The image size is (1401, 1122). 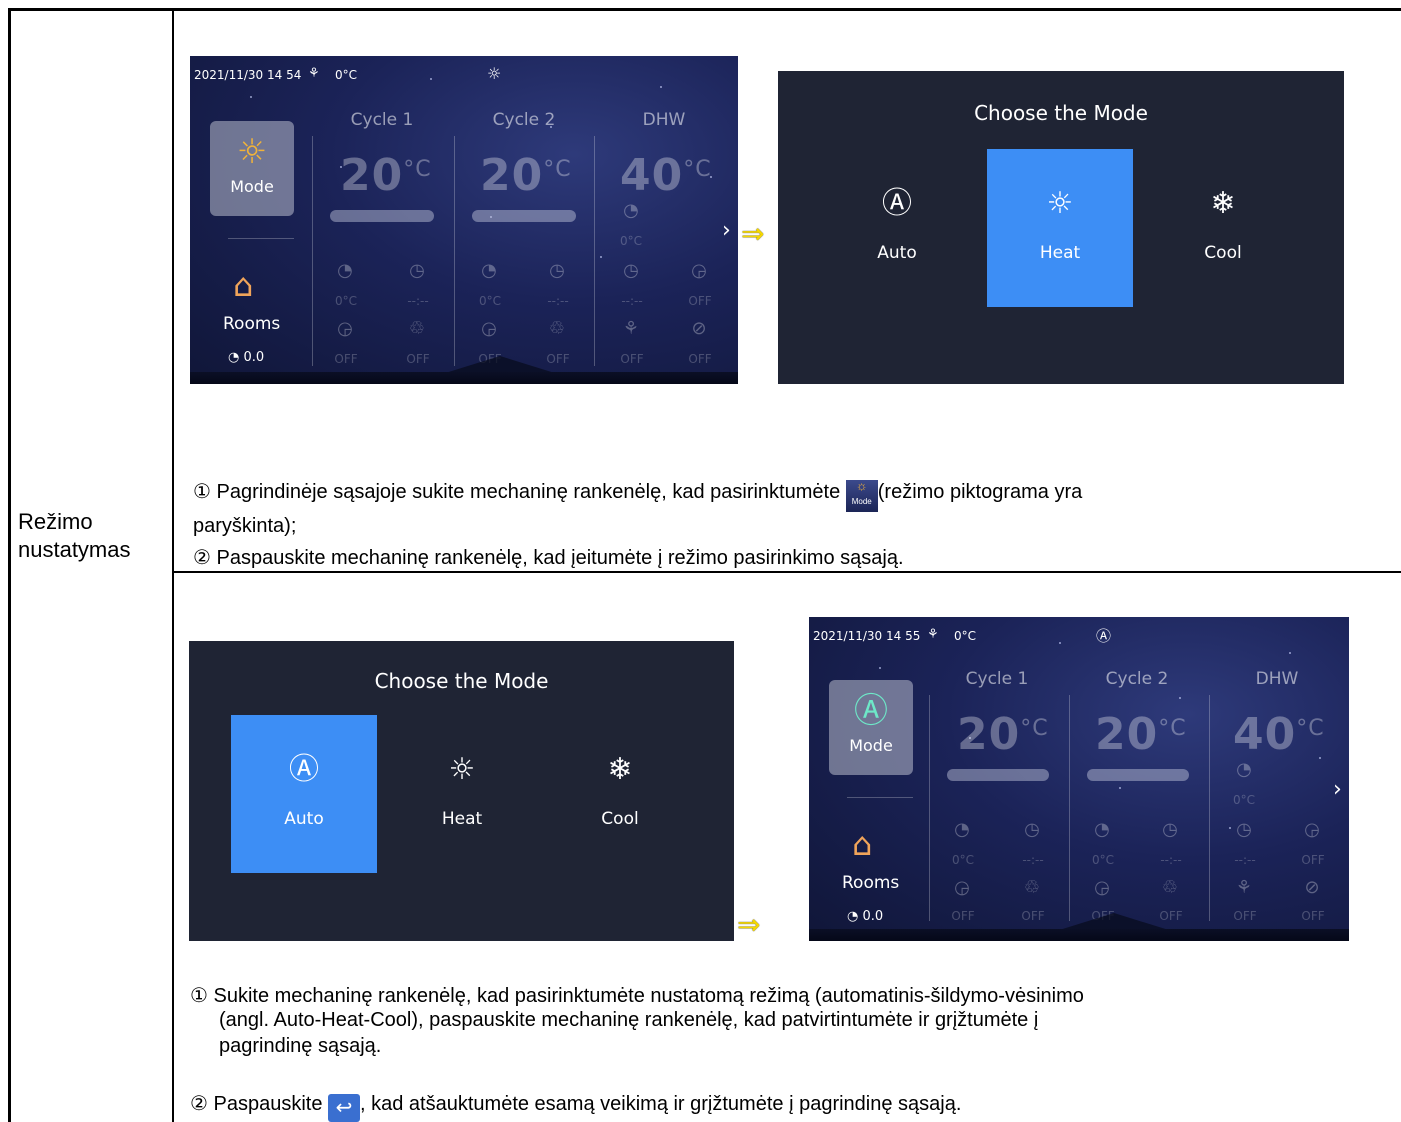 I want to click on status-mode-icon: ☼, so click(x=494, y=73).